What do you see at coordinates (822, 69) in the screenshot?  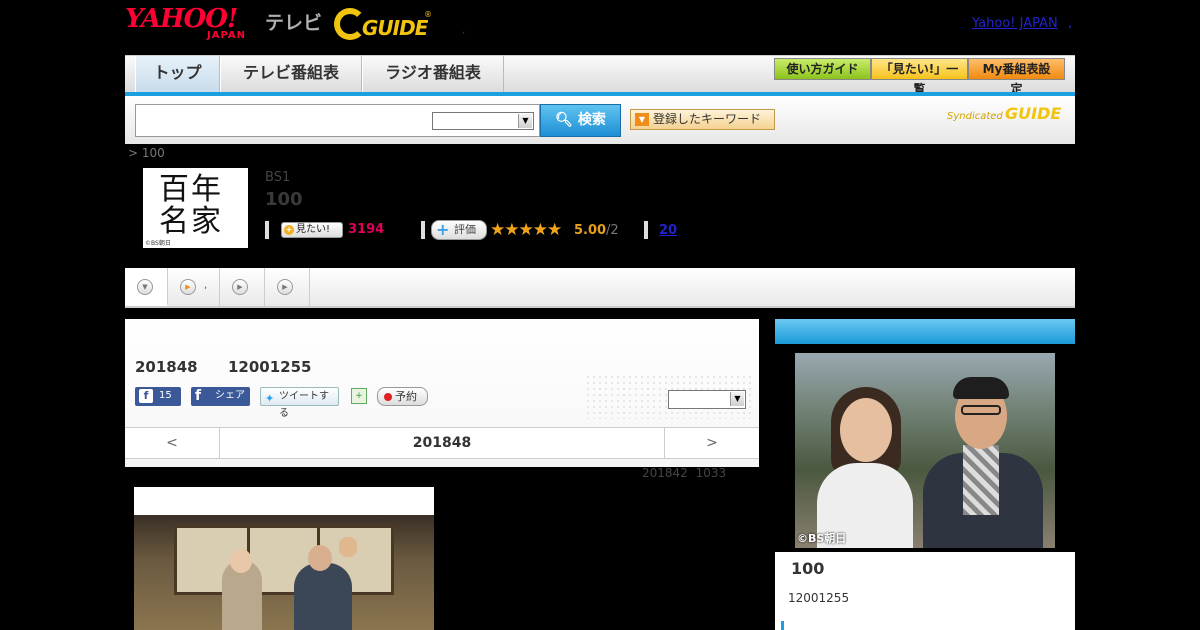 I see `usage-guide-button: 使い方ガイド` at bounding box center [822, 69].